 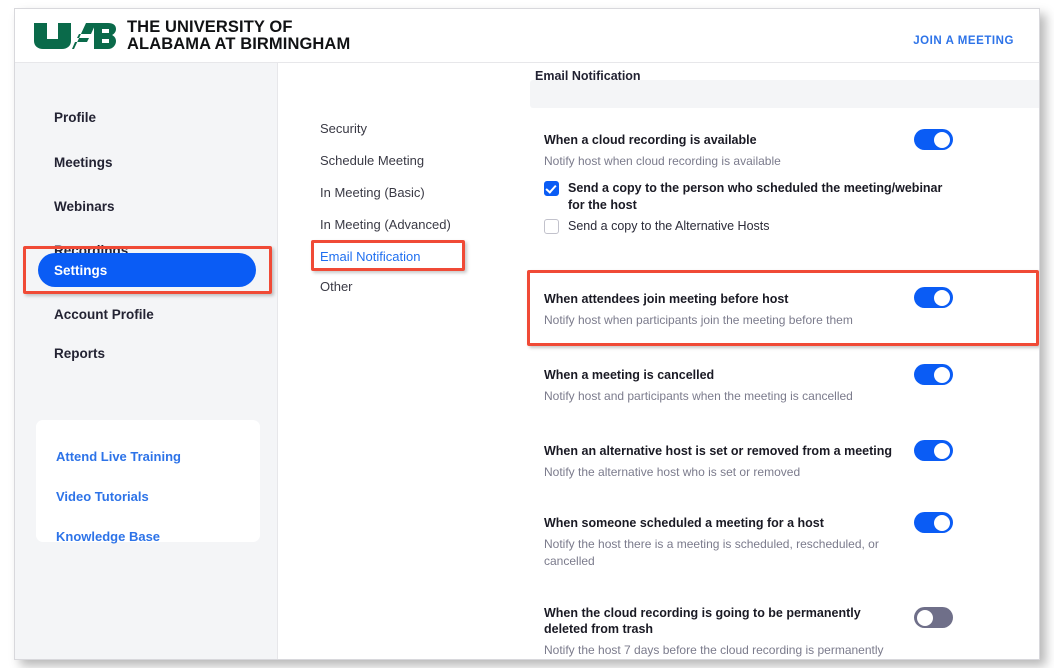 I want to click on toggle-cloud-recording-available, so click(x=933, y=139).